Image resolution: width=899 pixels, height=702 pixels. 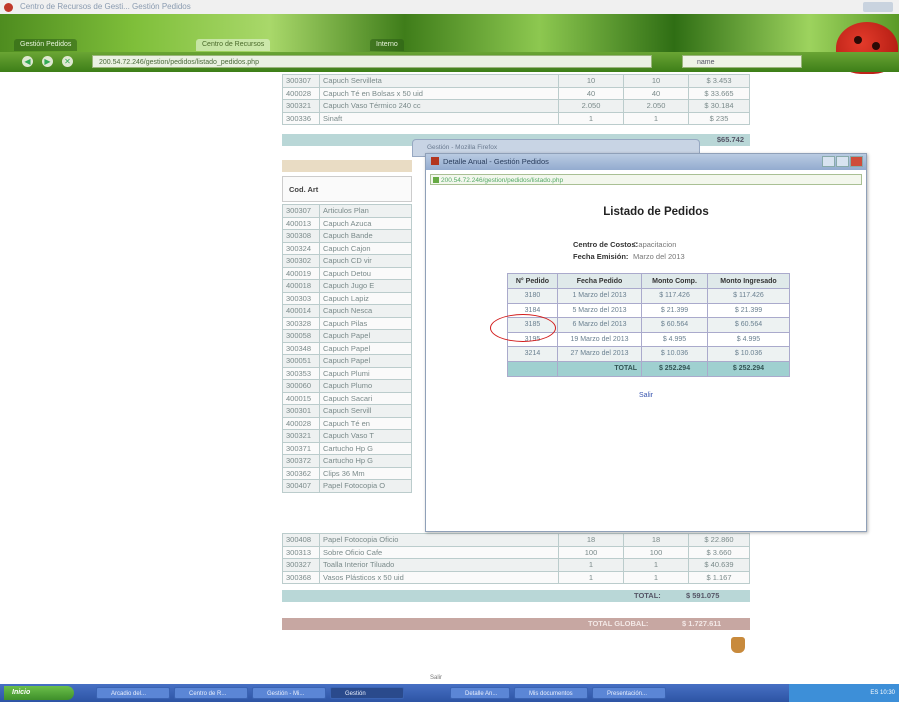 I want to click on centro-value: Capacitacion, so click(x=655, y=244).